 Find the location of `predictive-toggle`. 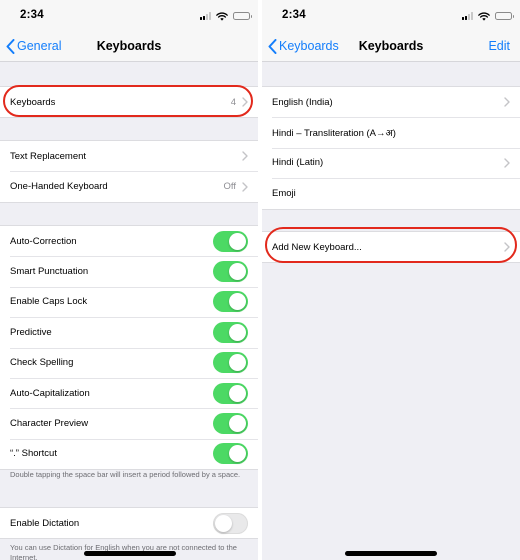

predictive-toggle is located at coordinates (230, 332).